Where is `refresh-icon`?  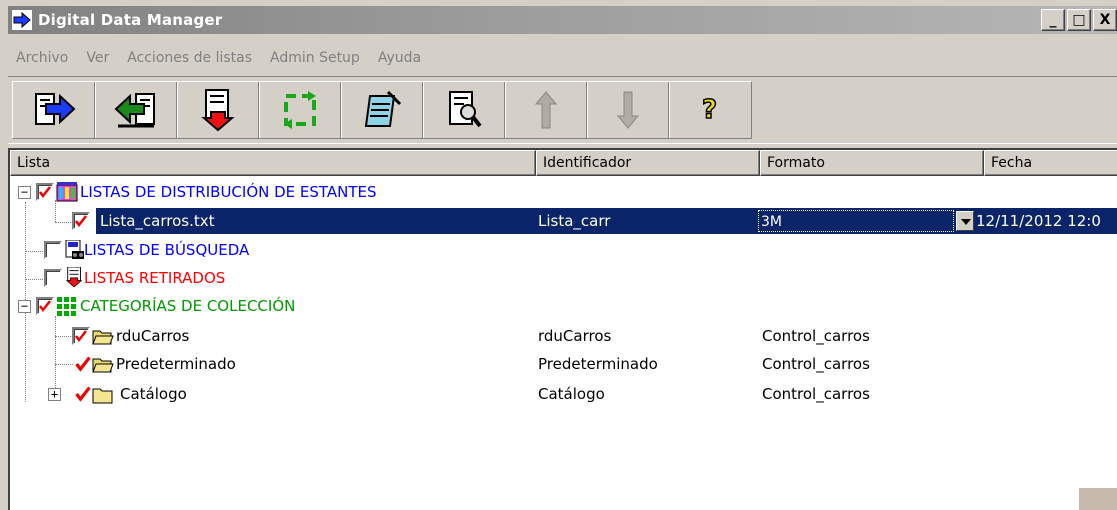 refresh-icon is located at coordinates (299, 110).